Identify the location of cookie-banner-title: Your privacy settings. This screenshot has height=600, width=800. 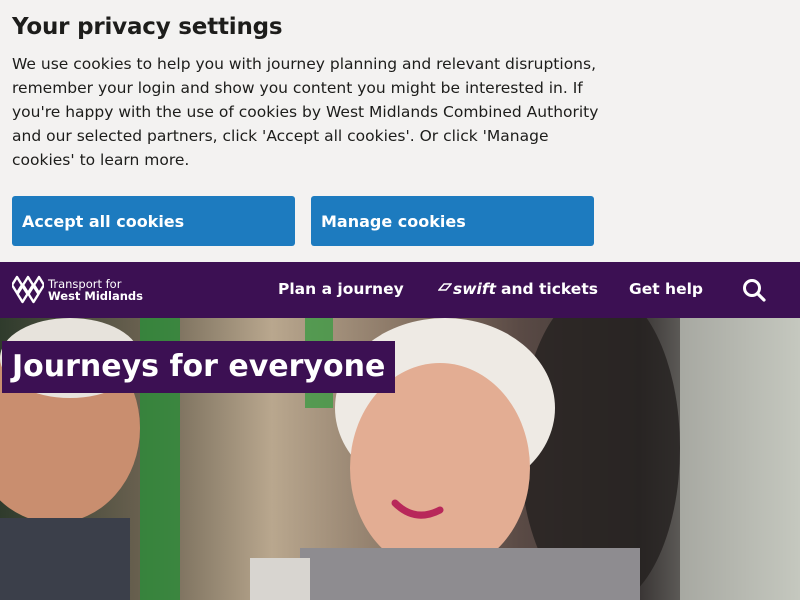
(147, 27).